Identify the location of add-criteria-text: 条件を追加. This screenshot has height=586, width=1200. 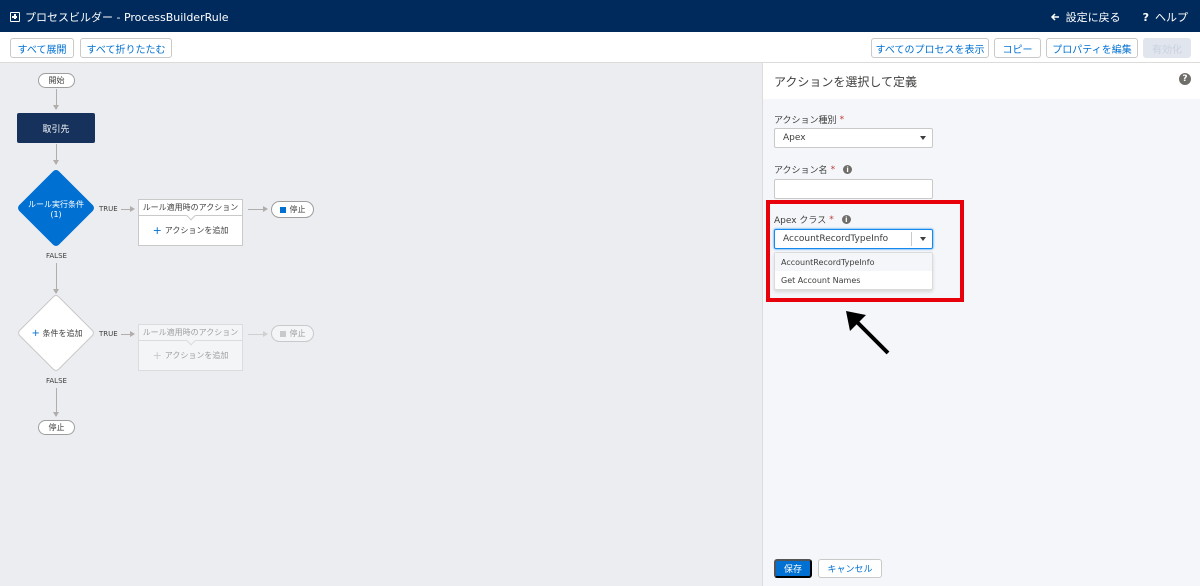
(62, 333).